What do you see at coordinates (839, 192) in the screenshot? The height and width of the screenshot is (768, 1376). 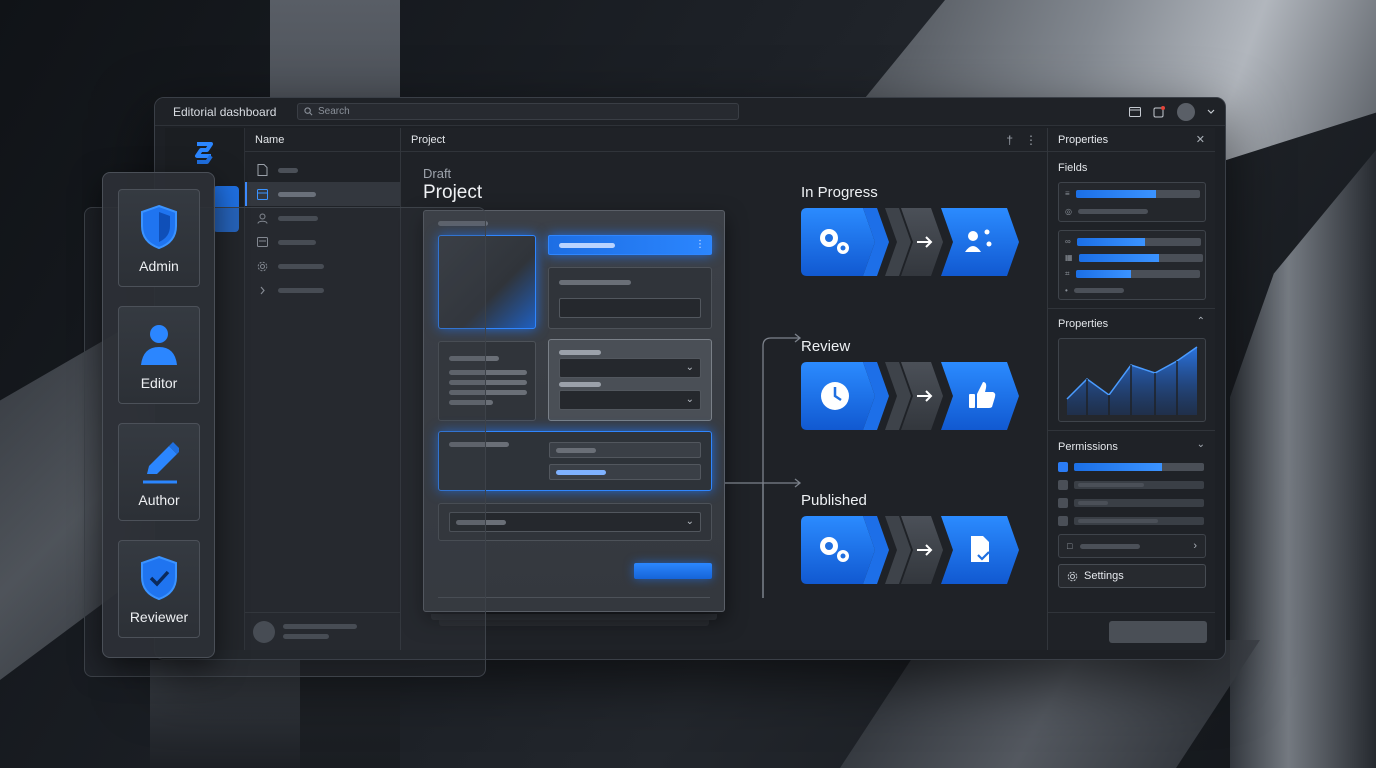 I see `stage-label-in-progress: In Progress` at bounding box center [839, 192].